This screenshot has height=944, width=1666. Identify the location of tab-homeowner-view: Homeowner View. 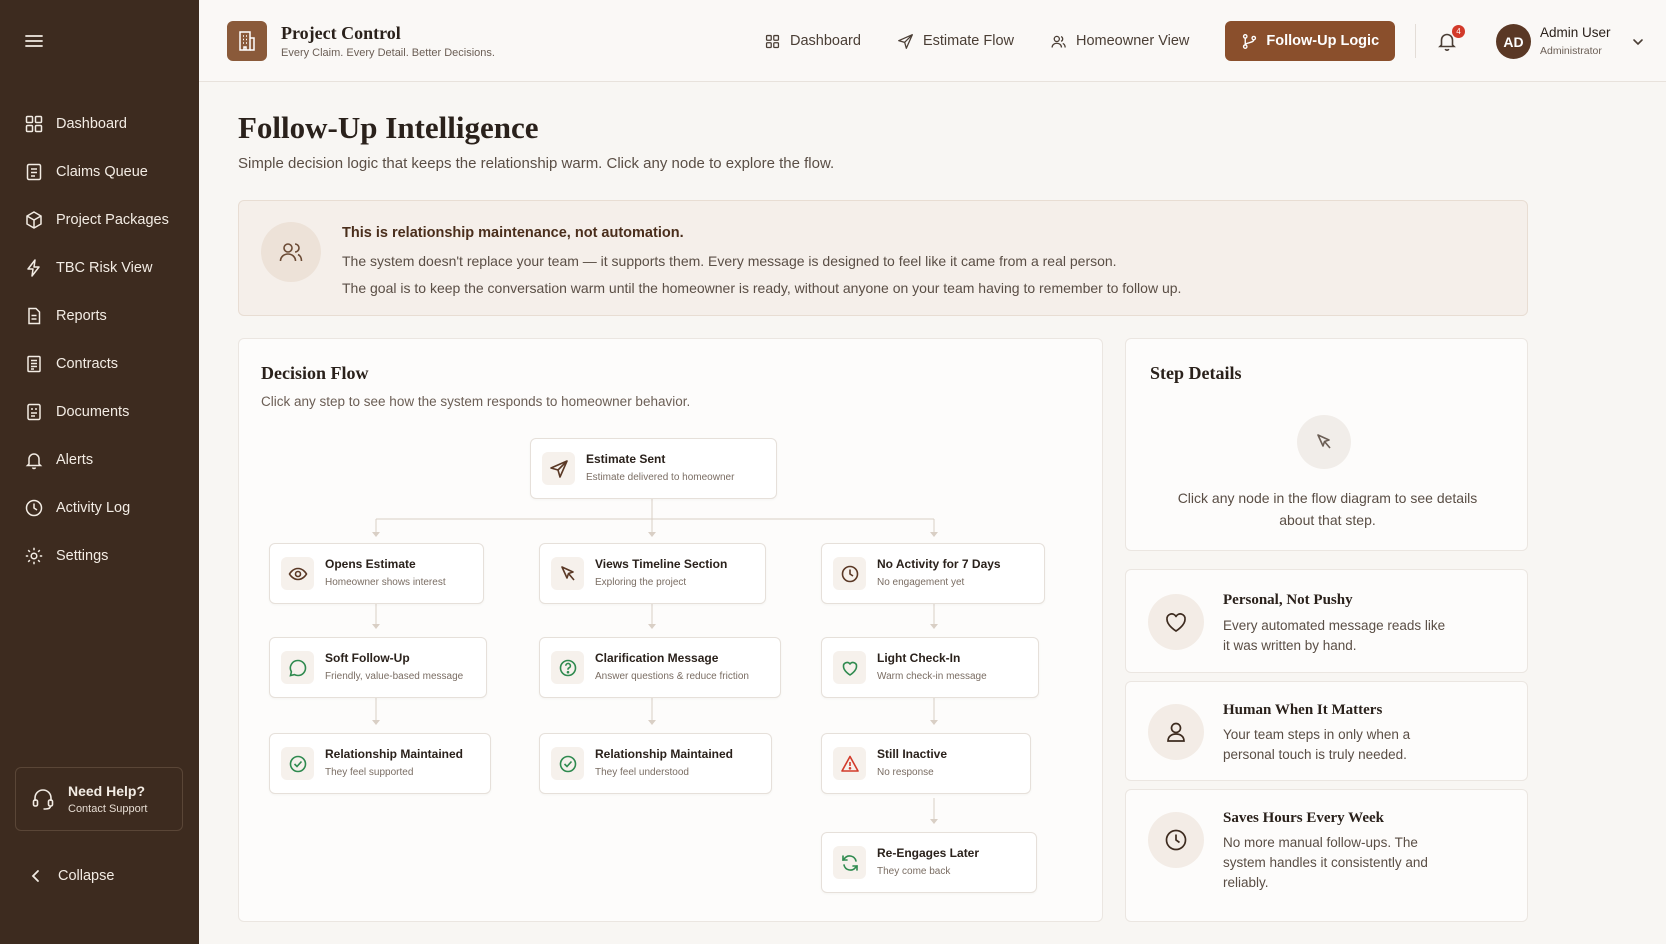
(1119, 41).